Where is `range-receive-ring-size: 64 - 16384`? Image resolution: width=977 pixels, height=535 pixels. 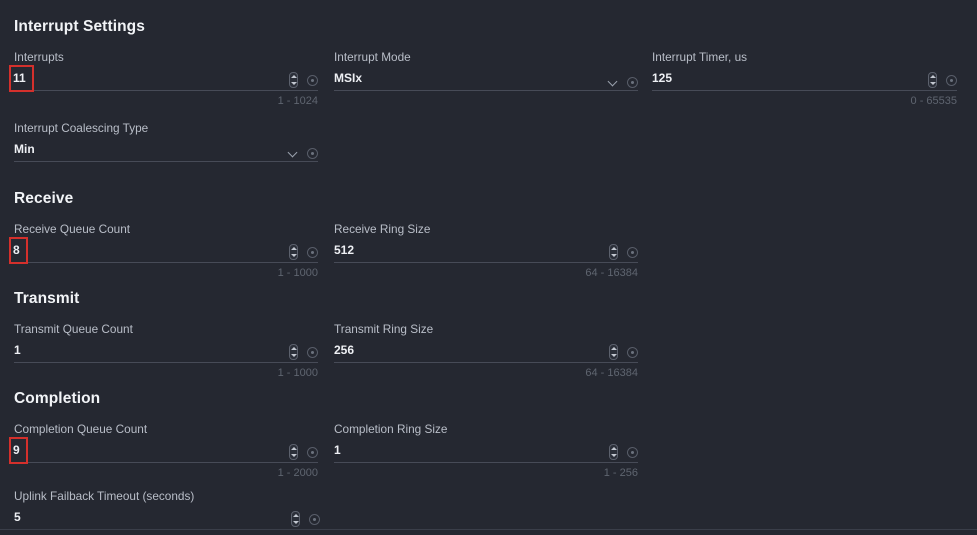
range-receive-ring-size: 64 - 16384 is located at coordinates (611, 273).